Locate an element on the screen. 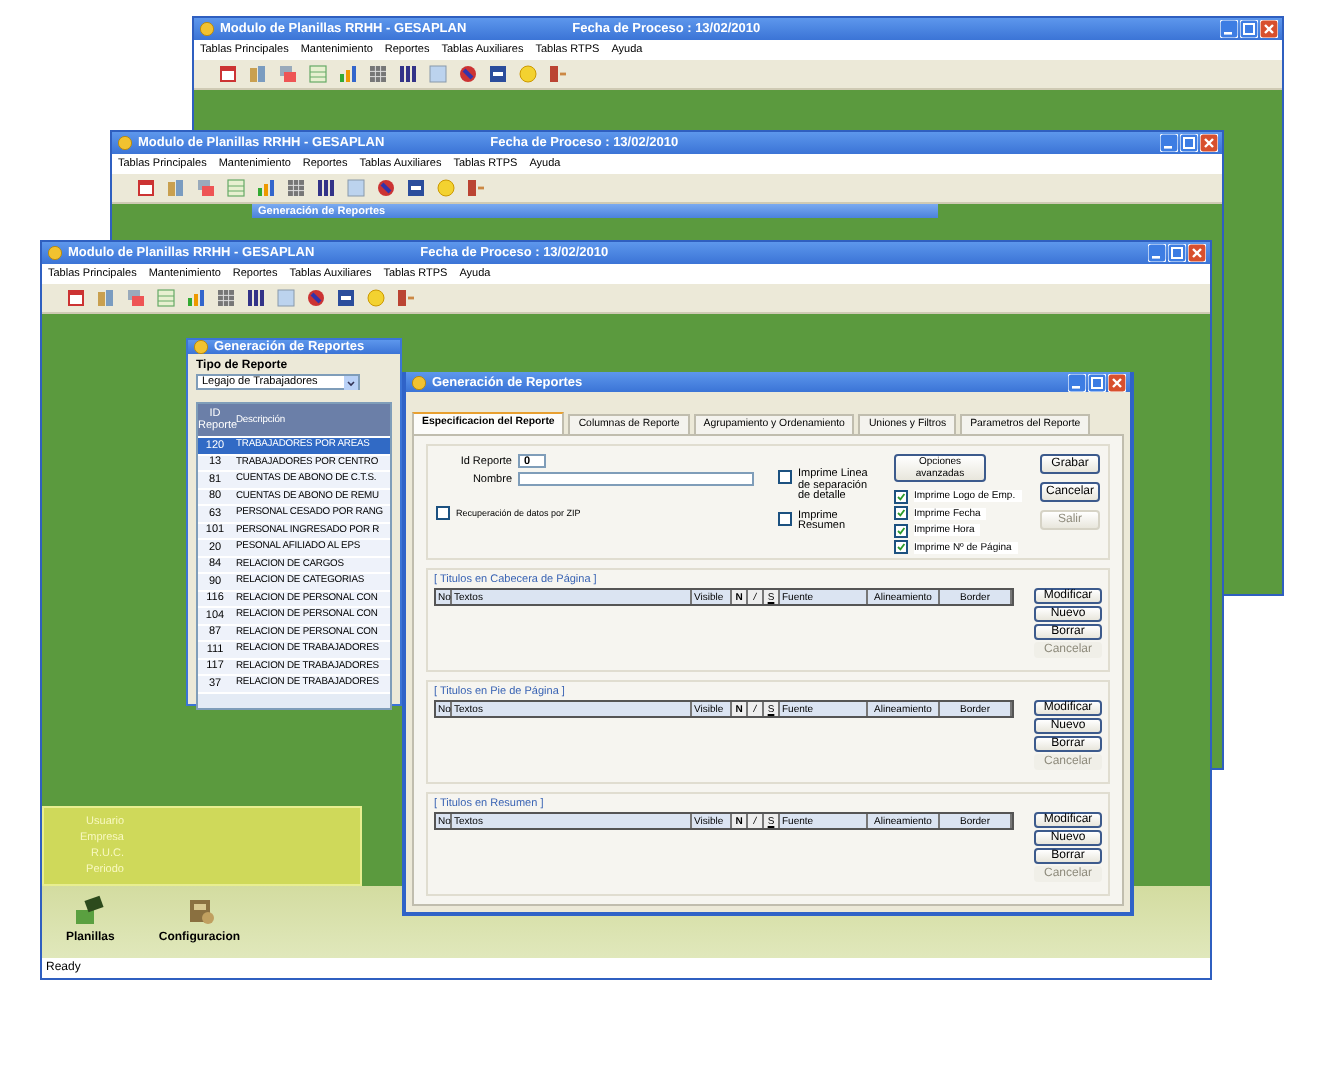 The height and width of the screenshot is (1086, 1332). name-field is located at coordinates (636, 479).